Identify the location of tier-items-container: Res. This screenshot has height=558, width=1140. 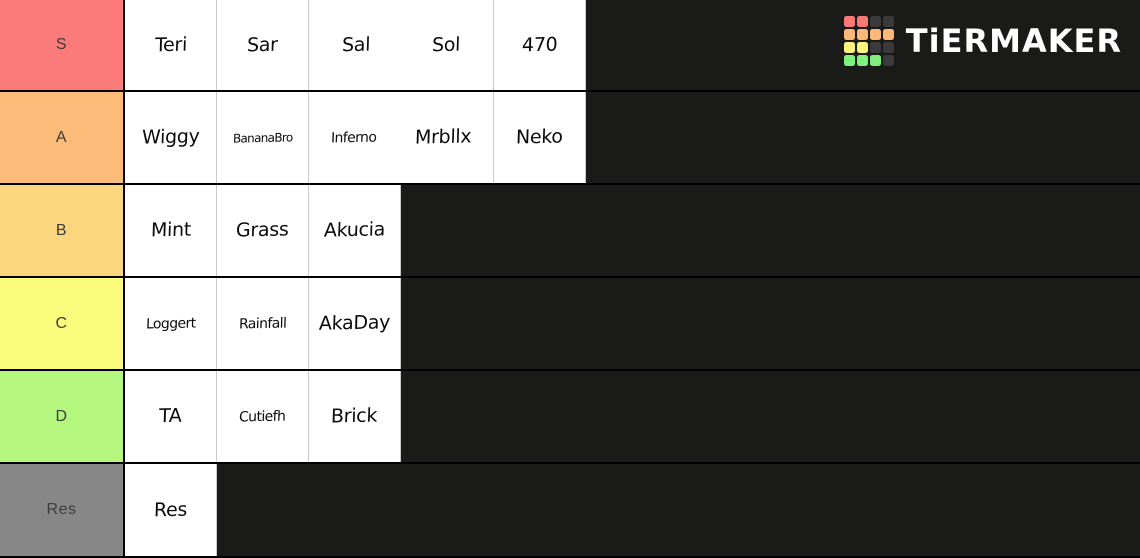
(632, 510).